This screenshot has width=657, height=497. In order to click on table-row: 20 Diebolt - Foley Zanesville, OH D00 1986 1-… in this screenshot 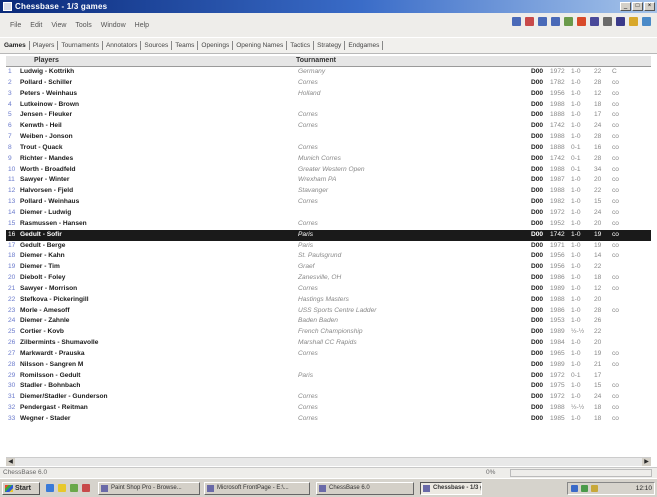, I will do `click(328, 278)`.